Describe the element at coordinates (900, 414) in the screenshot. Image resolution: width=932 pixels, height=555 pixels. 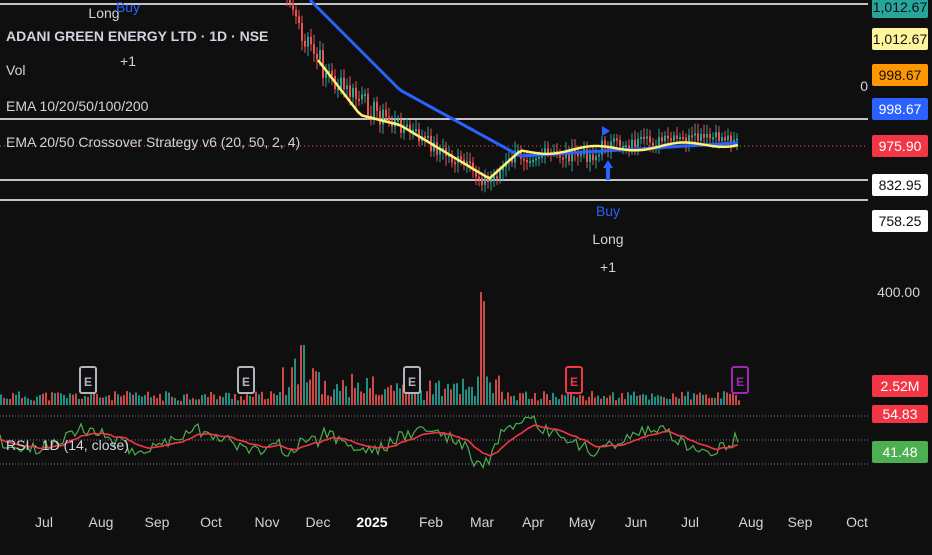
I see `rsi-ma-tag: 54.83` at that location.